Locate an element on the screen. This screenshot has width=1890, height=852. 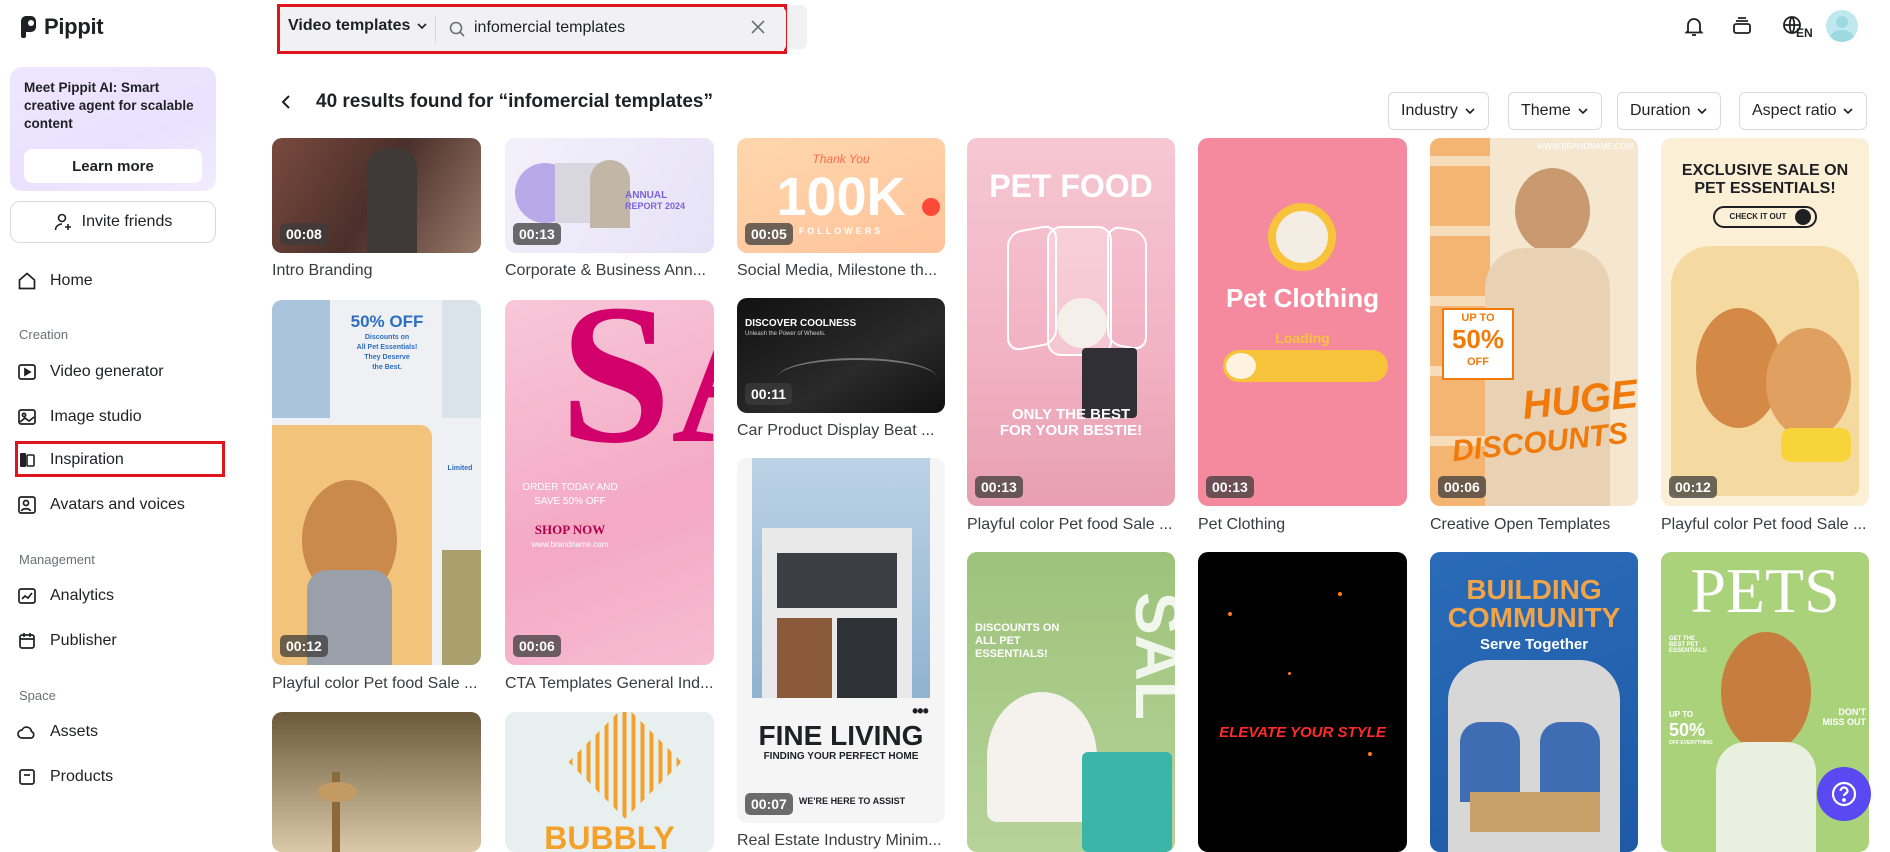
thumb-text: PET FOOD is located at coordinates (1071, 186).